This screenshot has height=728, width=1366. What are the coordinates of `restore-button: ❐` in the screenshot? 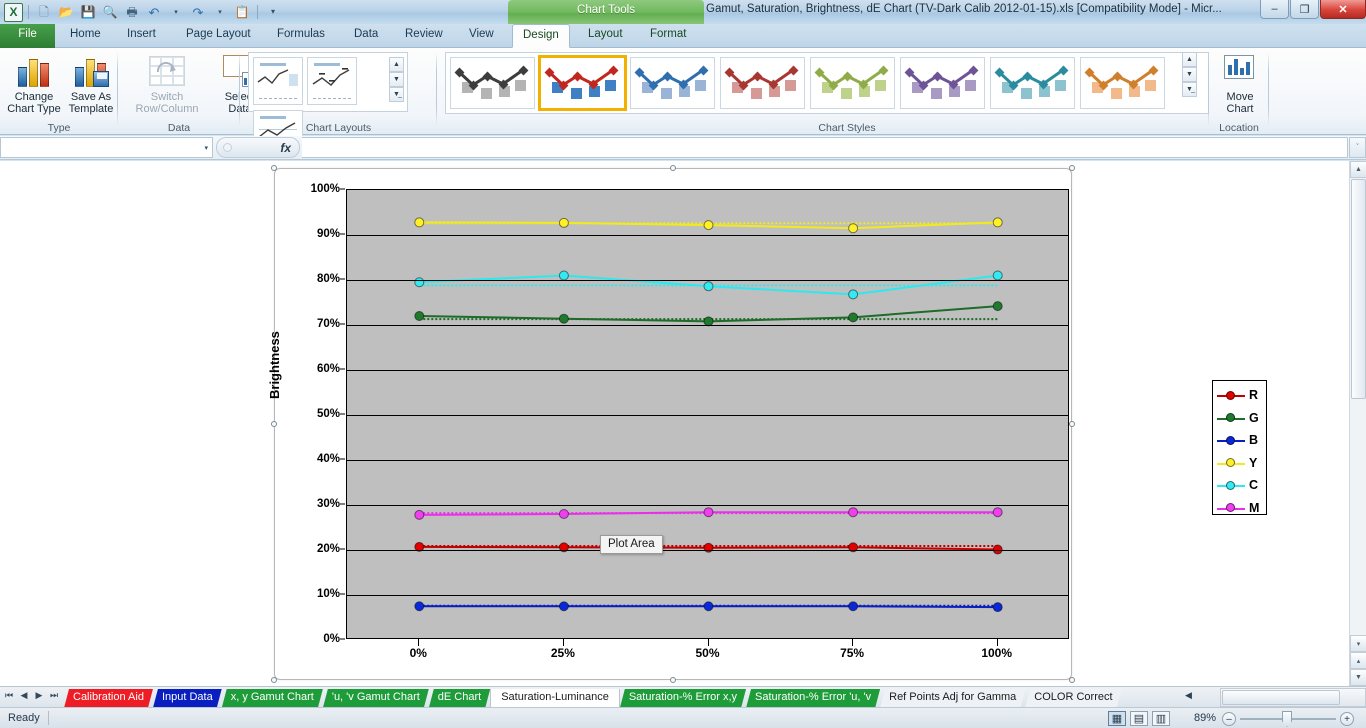 It's located at (1304, 9).